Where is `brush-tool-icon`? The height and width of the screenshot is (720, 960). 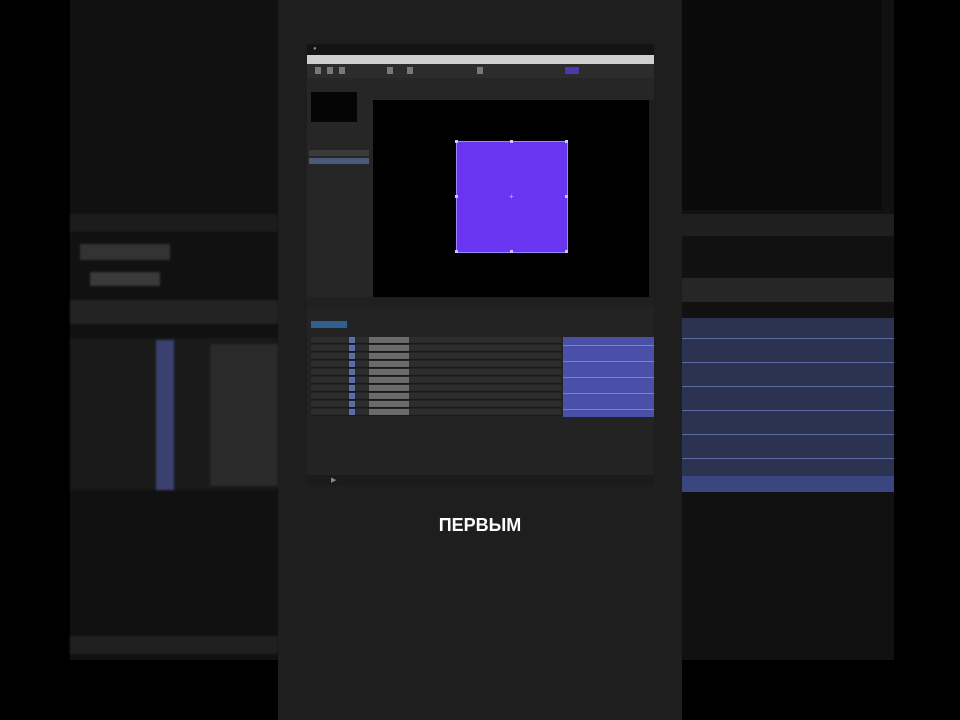
brush-tool-icon is located at coordinates (480, 70).